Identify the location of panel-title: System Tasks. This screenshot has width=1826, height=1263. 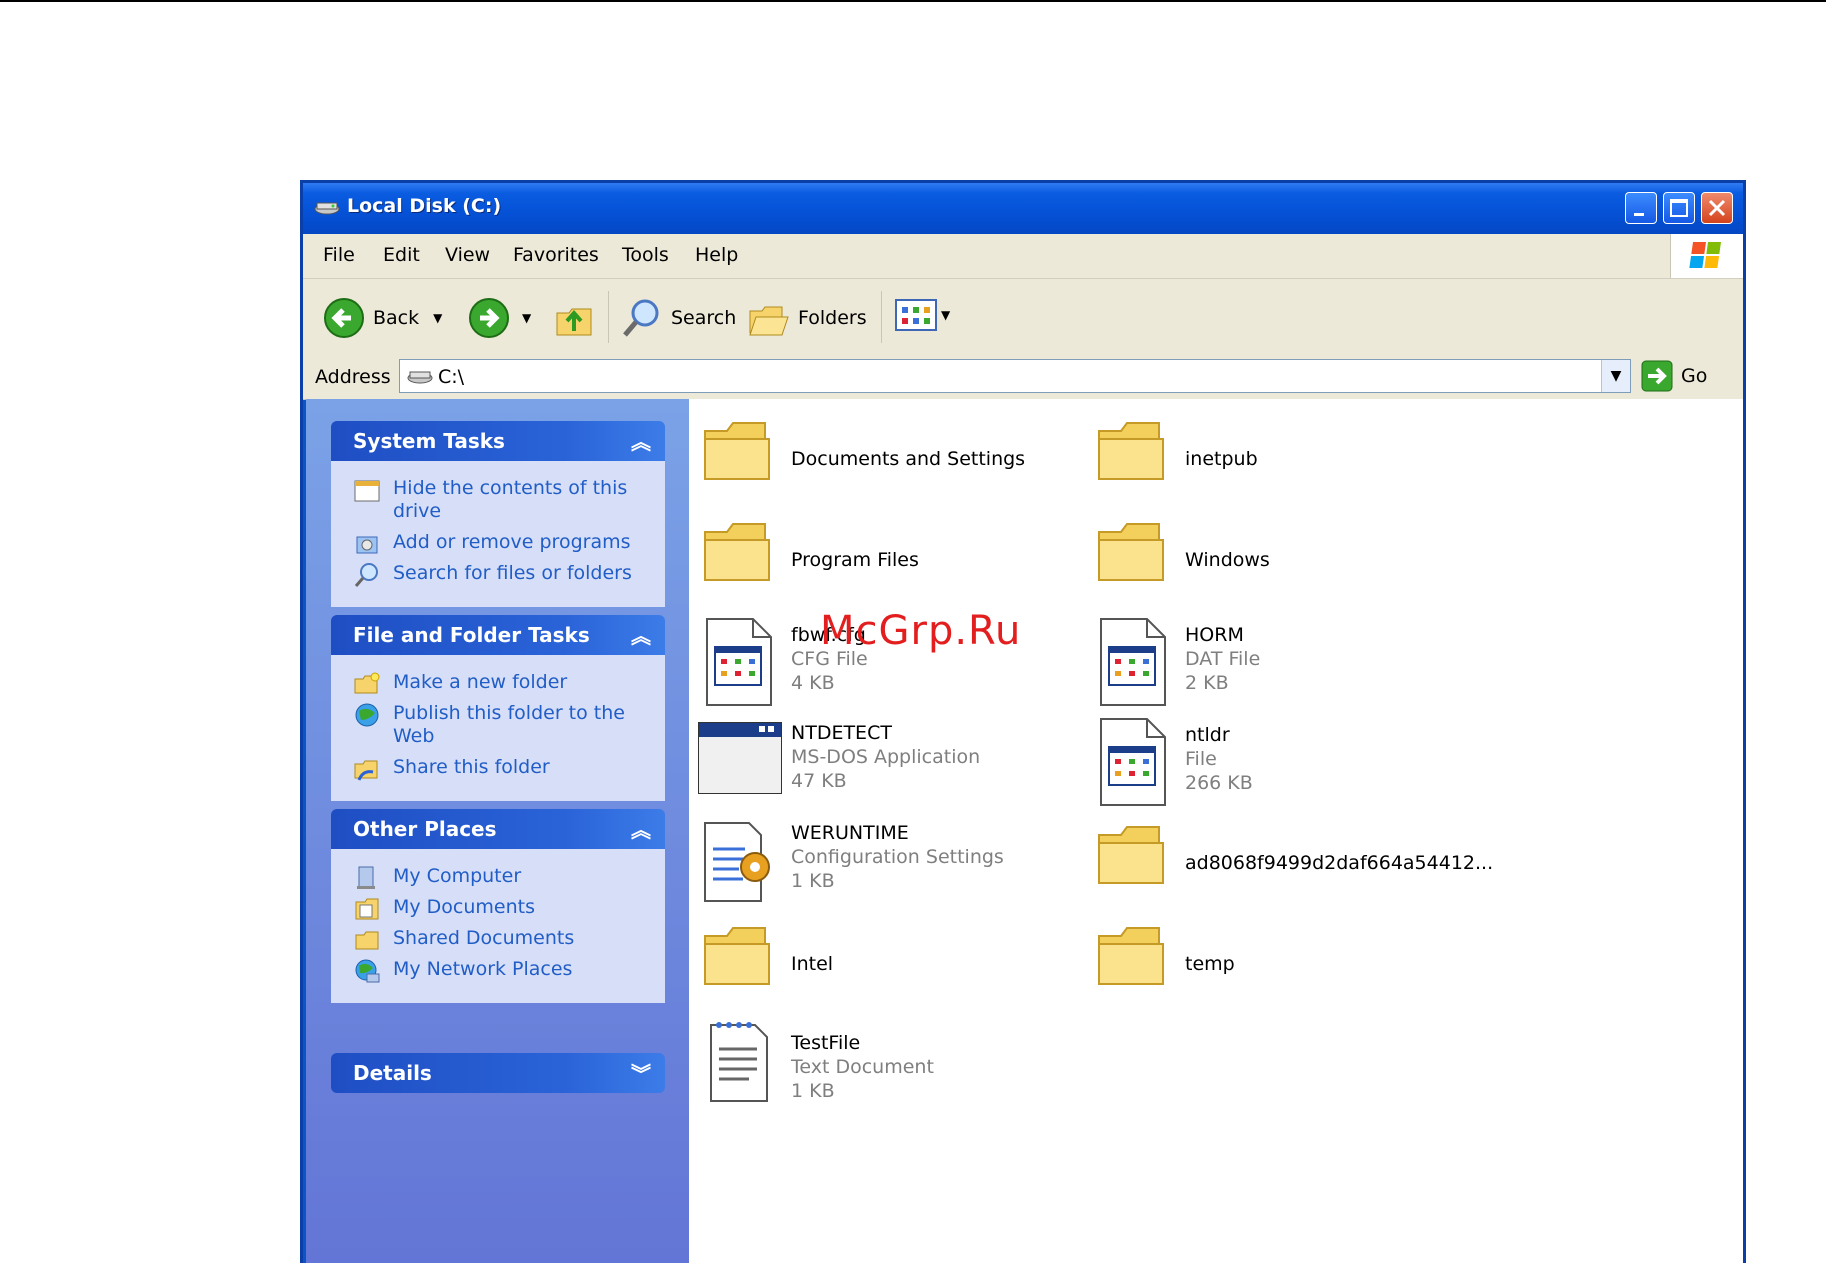
(429, 441).